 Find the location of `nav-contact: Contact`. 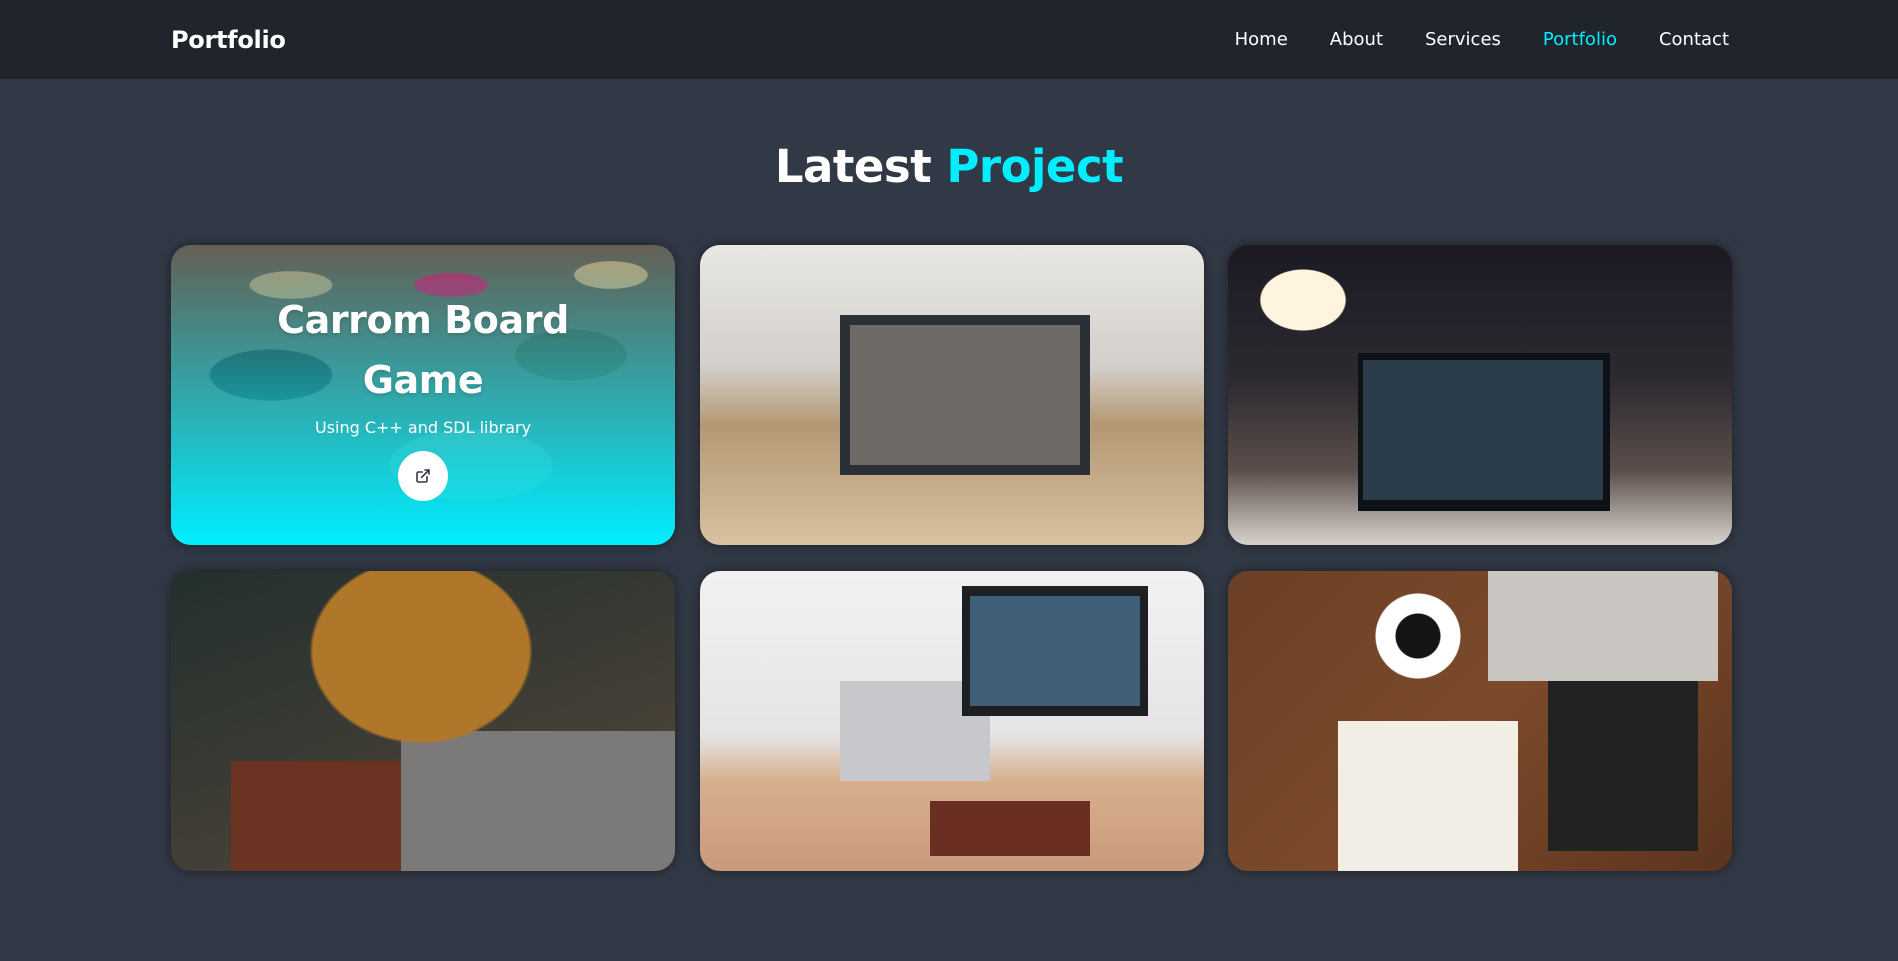

nav-contact: Contact is located at coordinates (1694, 39).